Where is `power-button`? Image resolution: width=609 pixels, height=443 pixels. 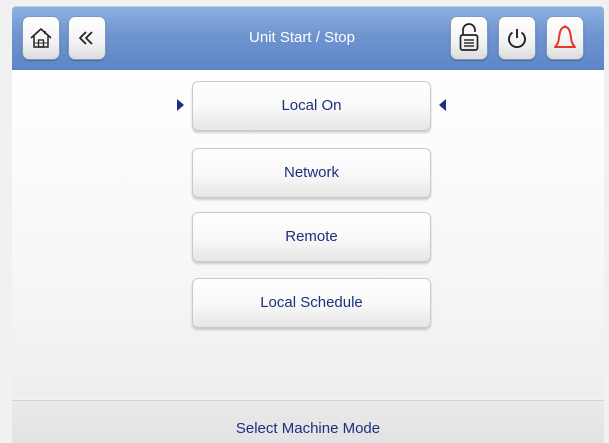 power-button is located at coordinates (517, 38).